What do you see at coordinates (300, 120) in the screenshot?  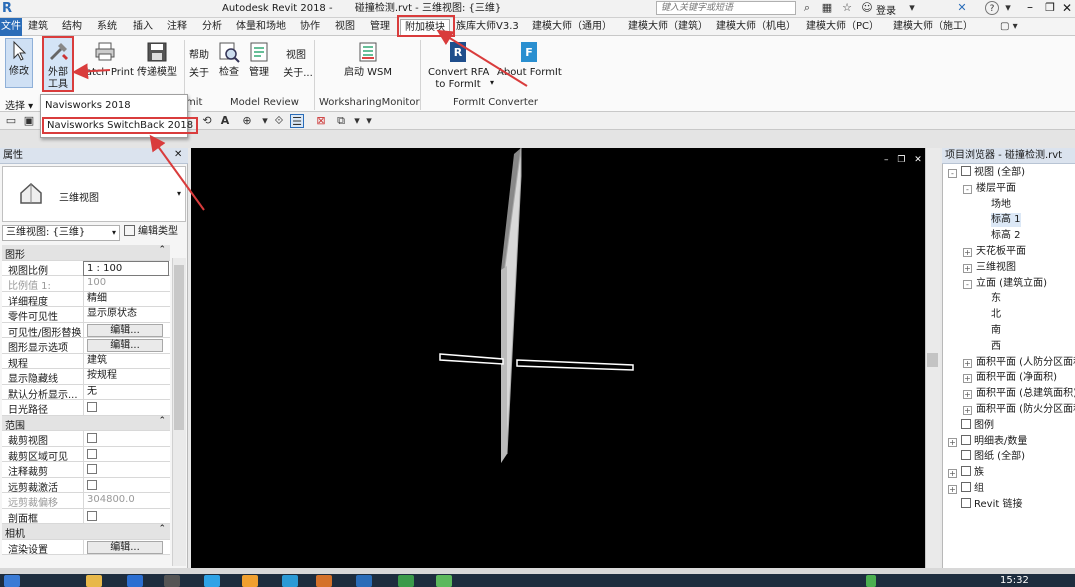 I see `annotation-arrows` at bounding box center [300, 120].